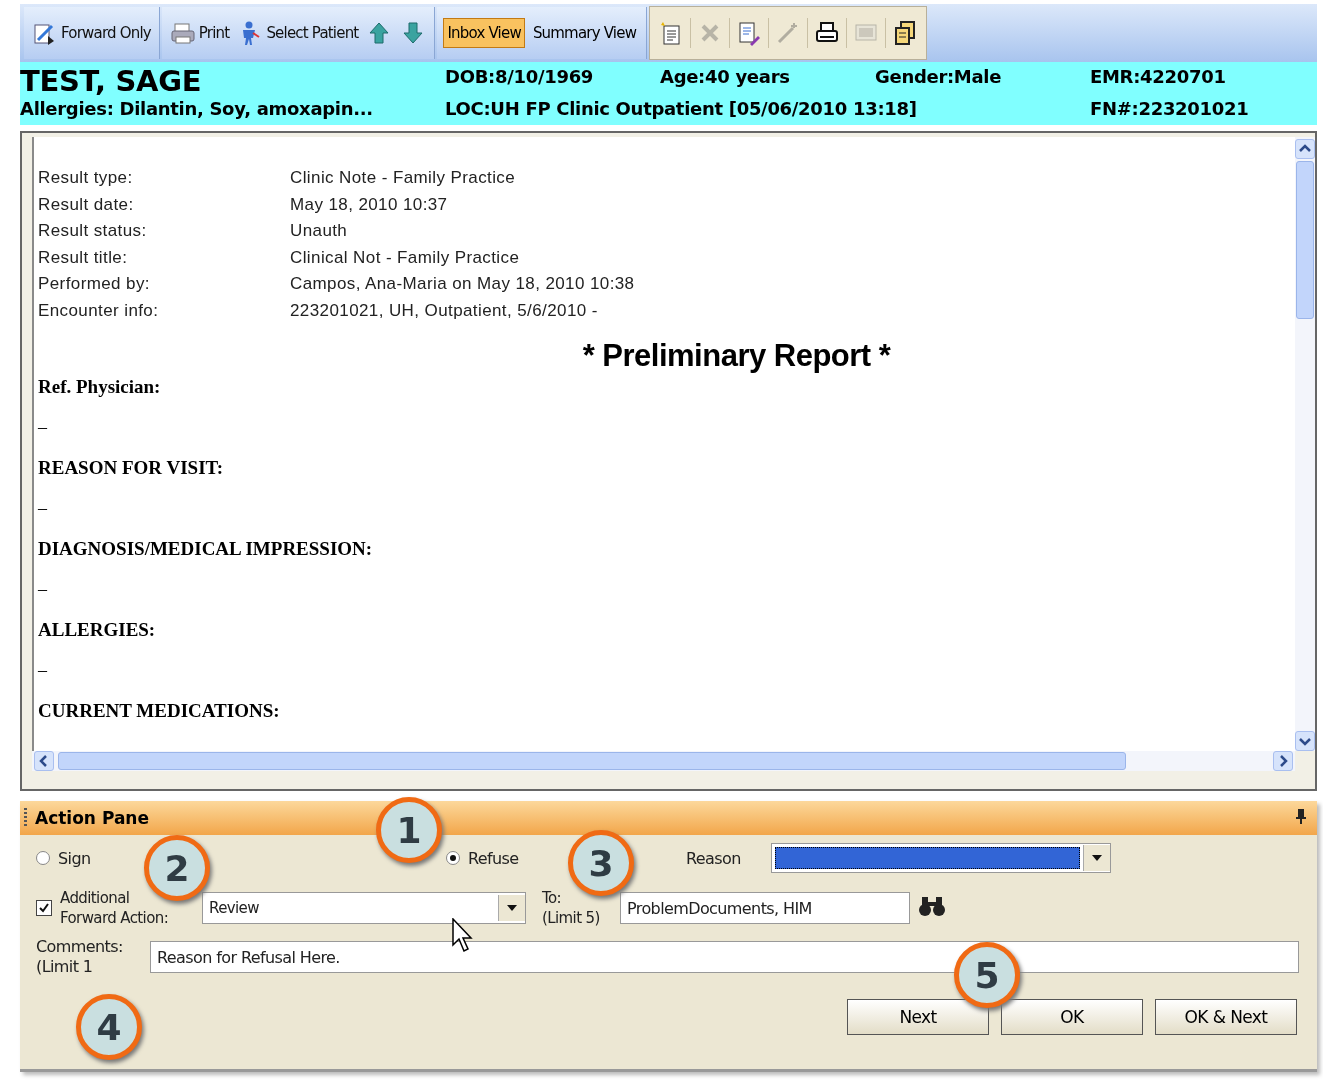 This screenshot has height=1090, width=1323. I want to click on field-label: Result title:, so click(83, 257).